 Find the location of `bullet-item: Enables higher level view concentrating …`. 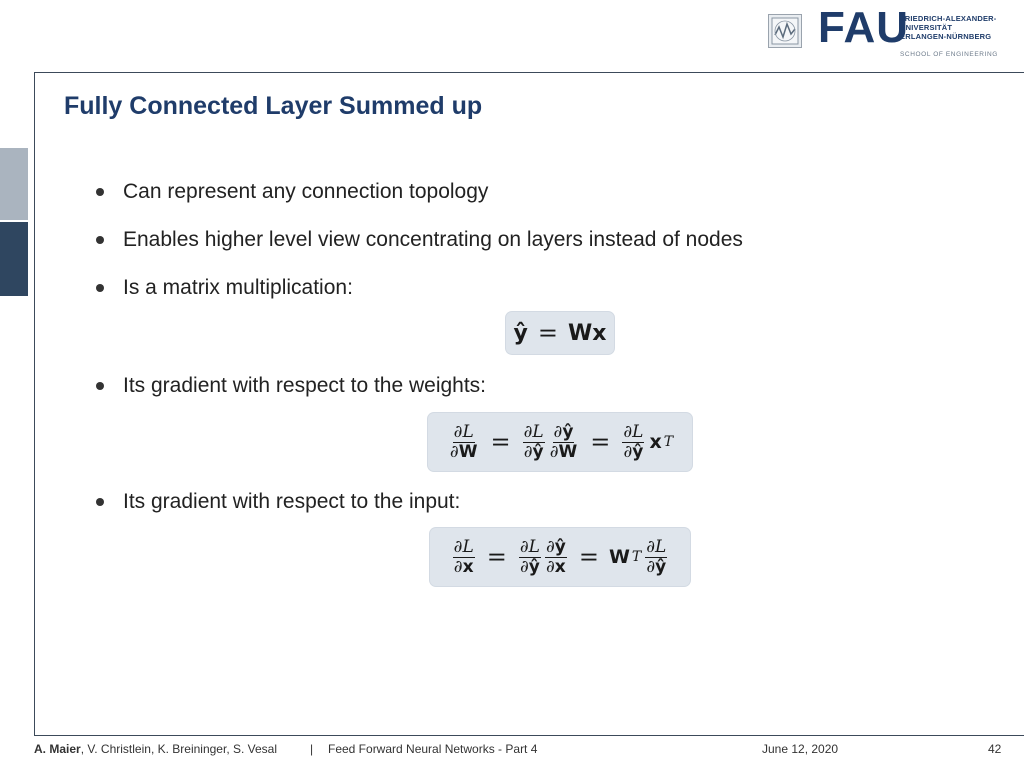

bullet-item: Enables higher level view concentrating … is located at coordinates (419, 240).